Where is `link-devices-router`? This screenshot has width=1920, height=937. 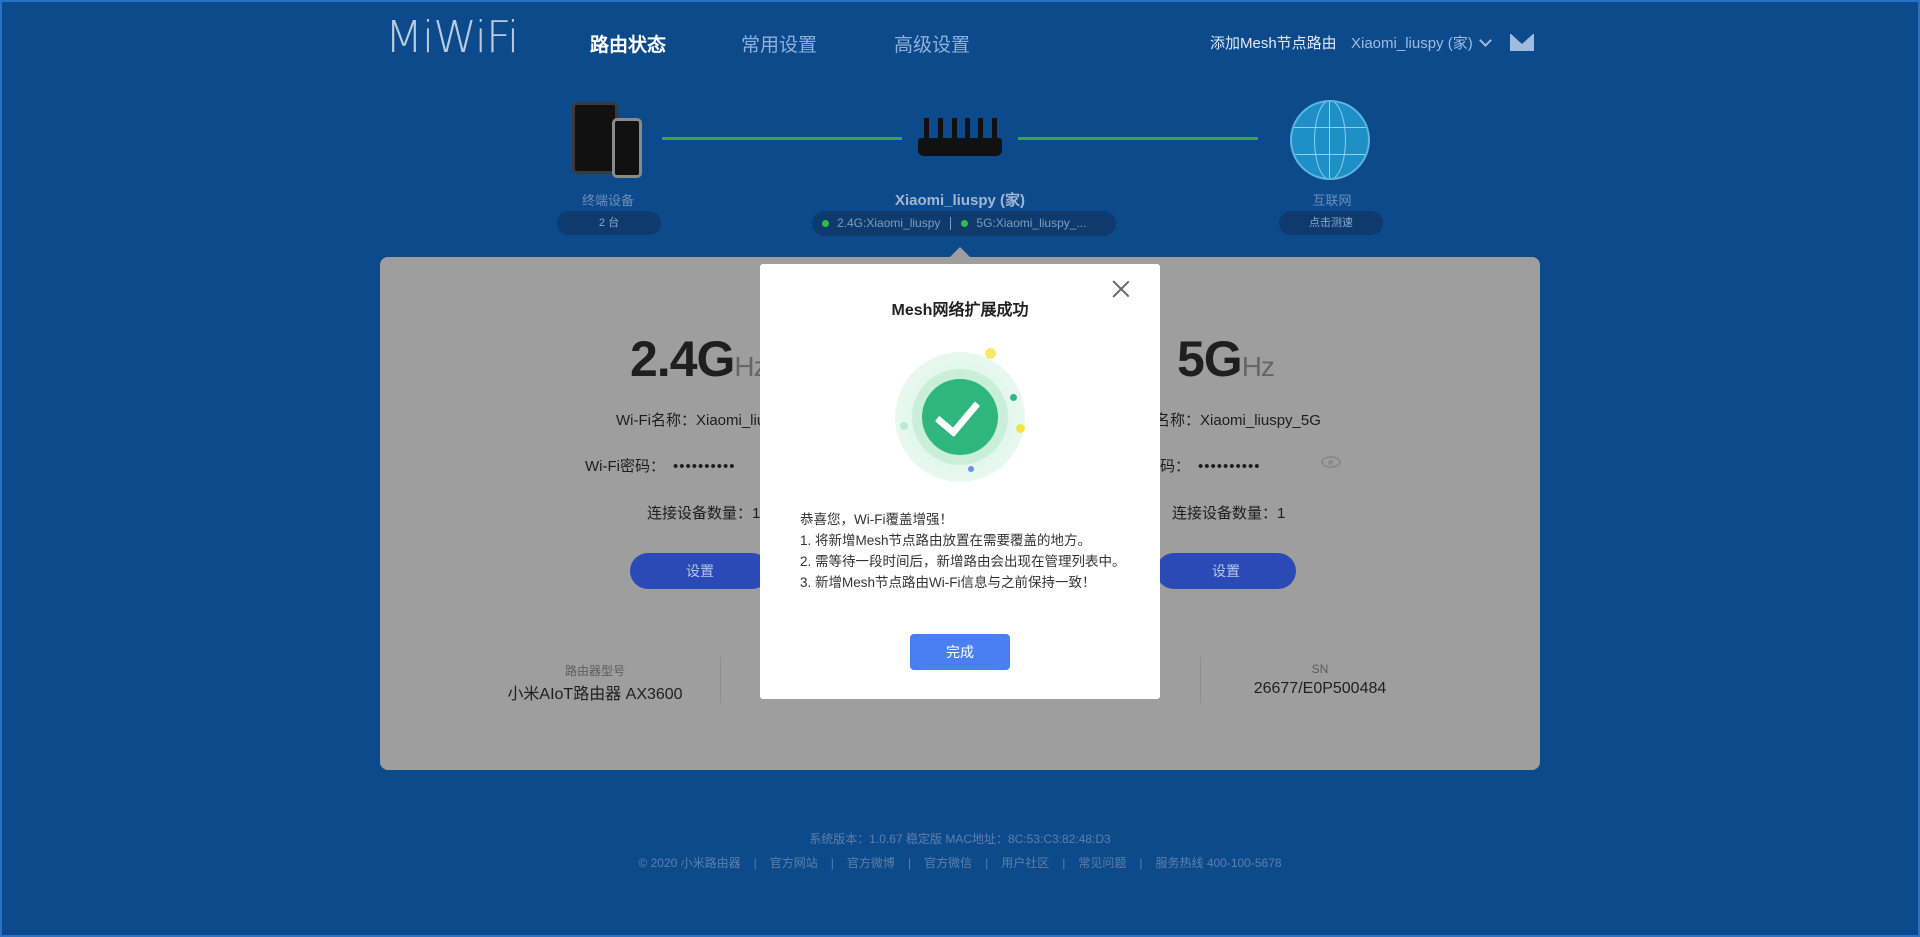
link-devices-router is located at coordinates (782, 138).